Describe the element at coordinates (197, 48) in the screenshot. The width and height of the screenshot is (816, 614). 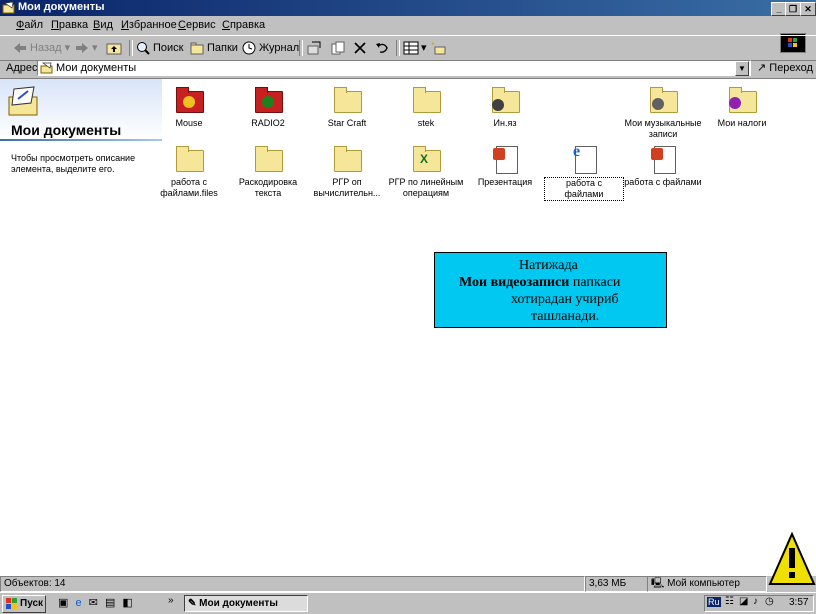
I see `folders-icon` at that location.